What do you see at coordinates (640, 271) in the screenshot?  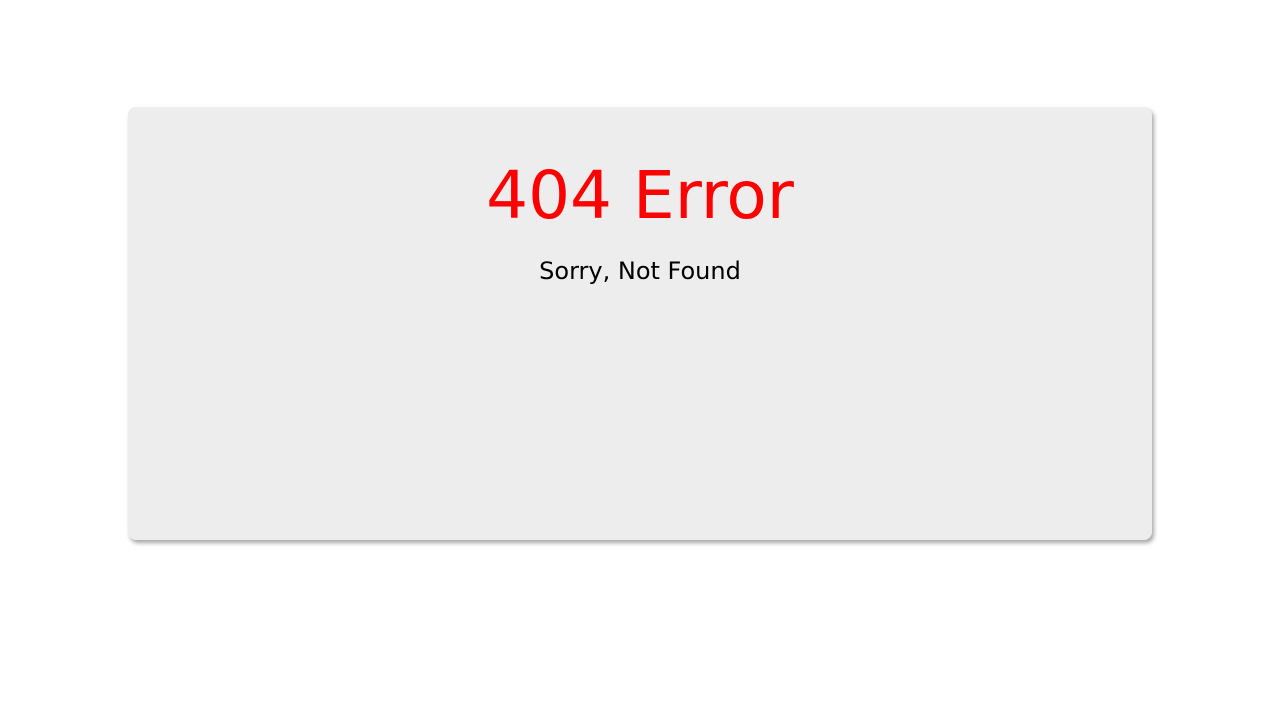 I see `error-message: Sorry, Not Found` at bounding box center [640, 271].